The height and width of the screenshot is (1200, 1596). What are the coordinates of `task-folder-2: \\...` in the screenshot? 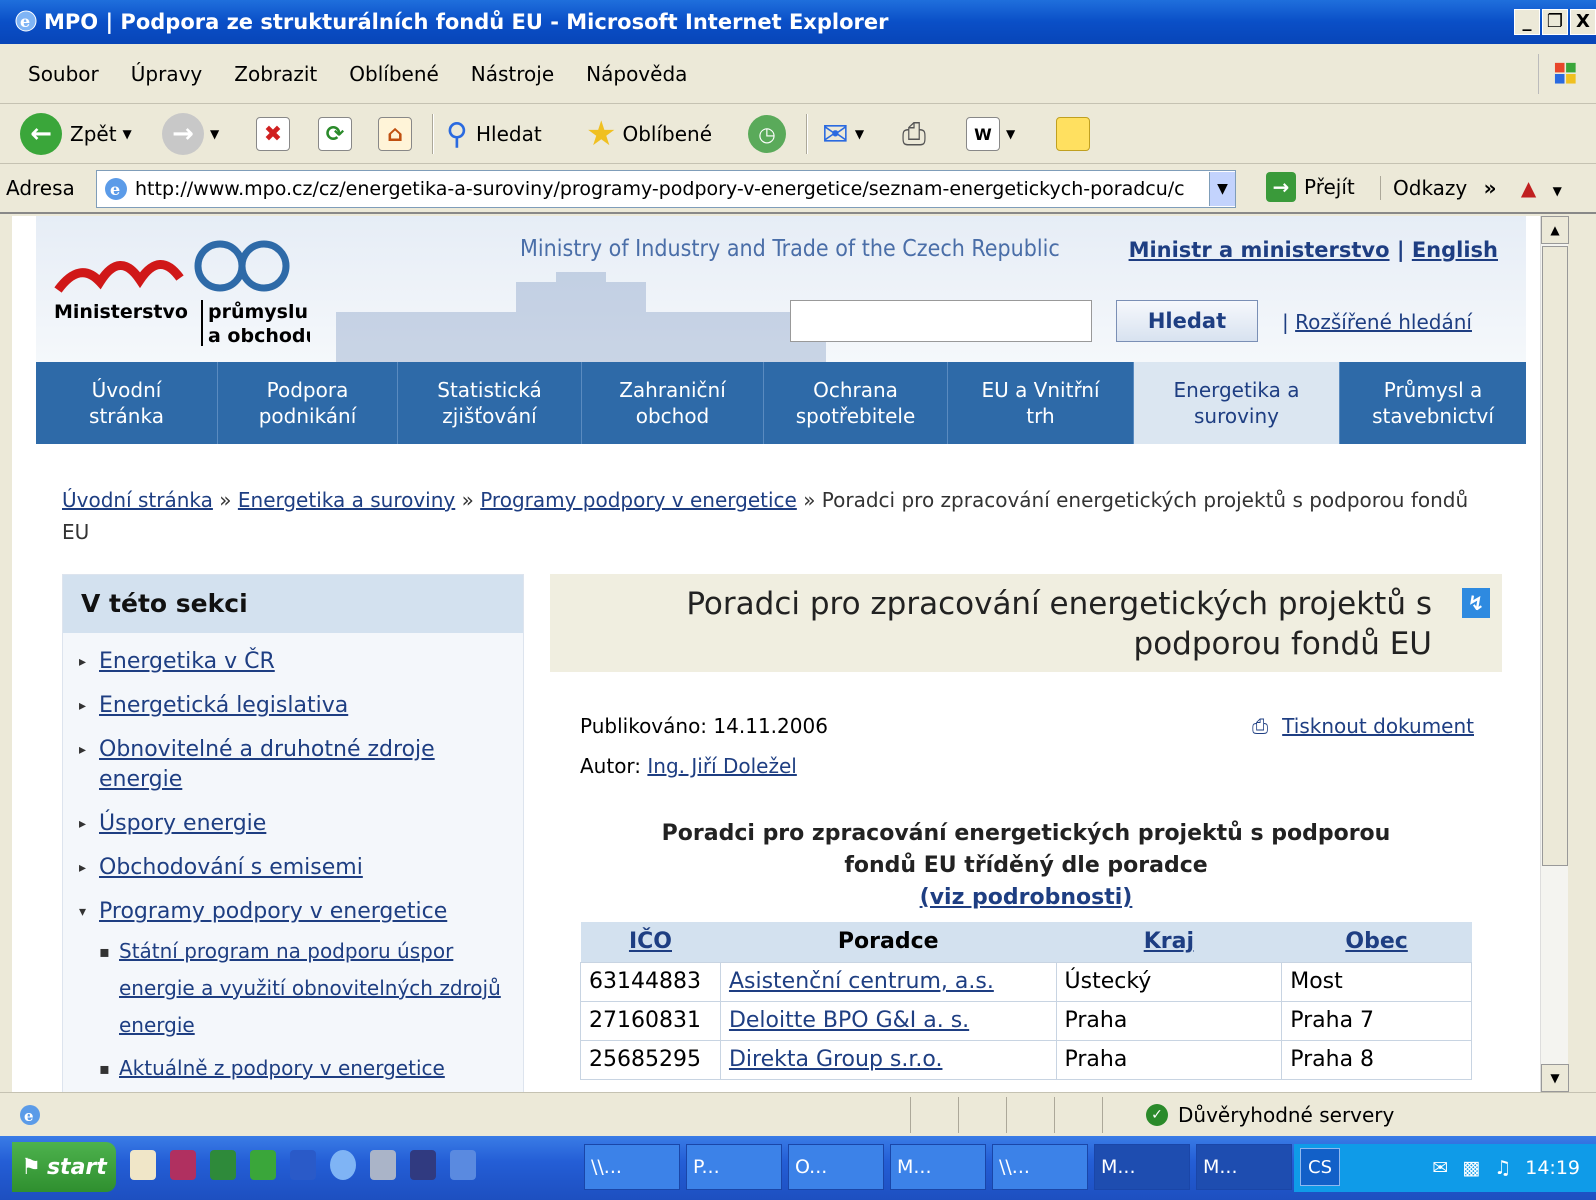 It's located at (1040, 1167).